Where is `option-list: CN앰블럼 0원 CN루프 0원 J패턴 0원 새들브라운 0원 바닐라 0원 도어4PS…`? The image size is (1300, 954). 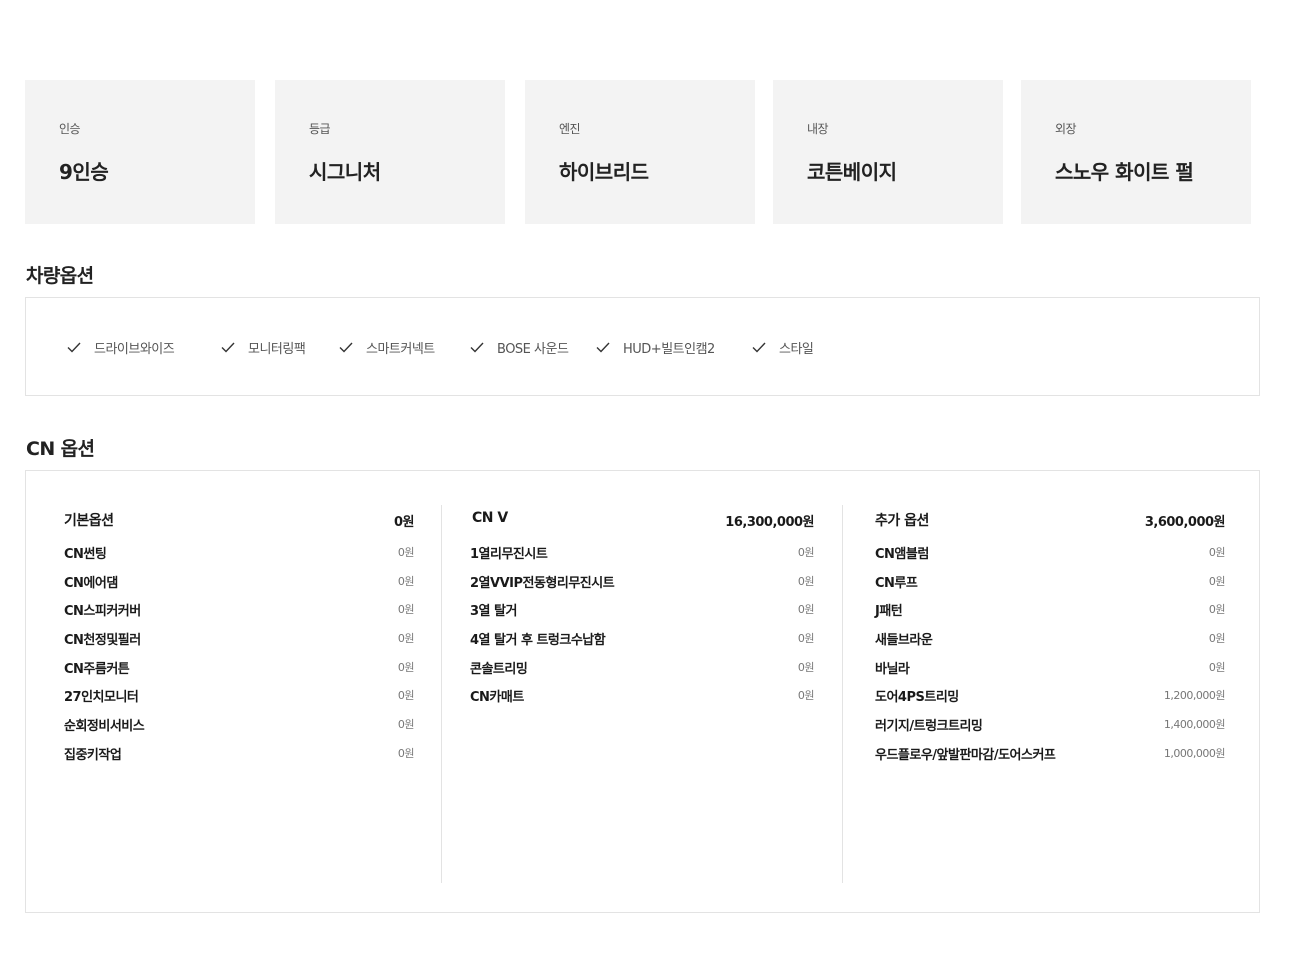
option-list: CN앰블럼 0원 CN루프 0원 J패턴 0원 새들브라운 0원 바닐라 0원 도어4PS… is located at coordinates (1050, 658).